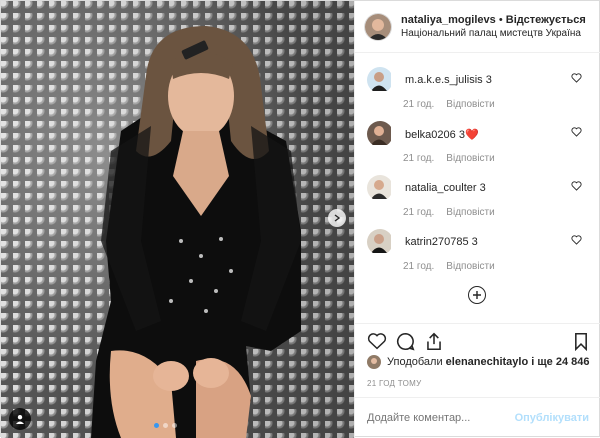  What do you see at coordinates (415, 362) in the screenshot?
I see `likes-prefix: Уподобали` at bounding box center [415, 362].